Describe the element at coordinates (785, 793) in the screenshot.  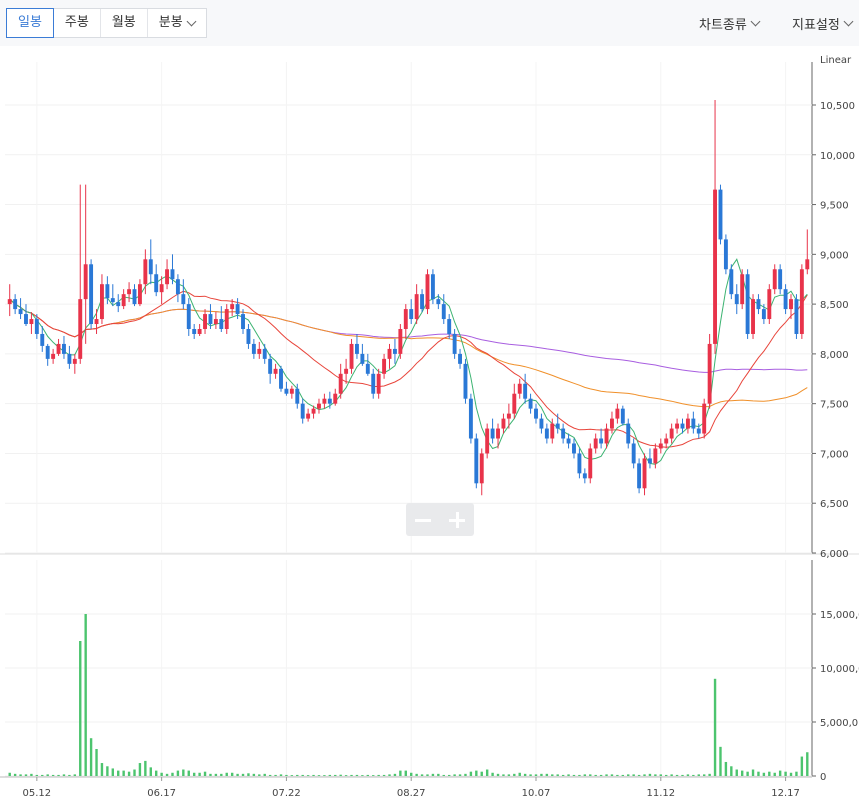
I see `time-tick-label: 12.17` at that location.